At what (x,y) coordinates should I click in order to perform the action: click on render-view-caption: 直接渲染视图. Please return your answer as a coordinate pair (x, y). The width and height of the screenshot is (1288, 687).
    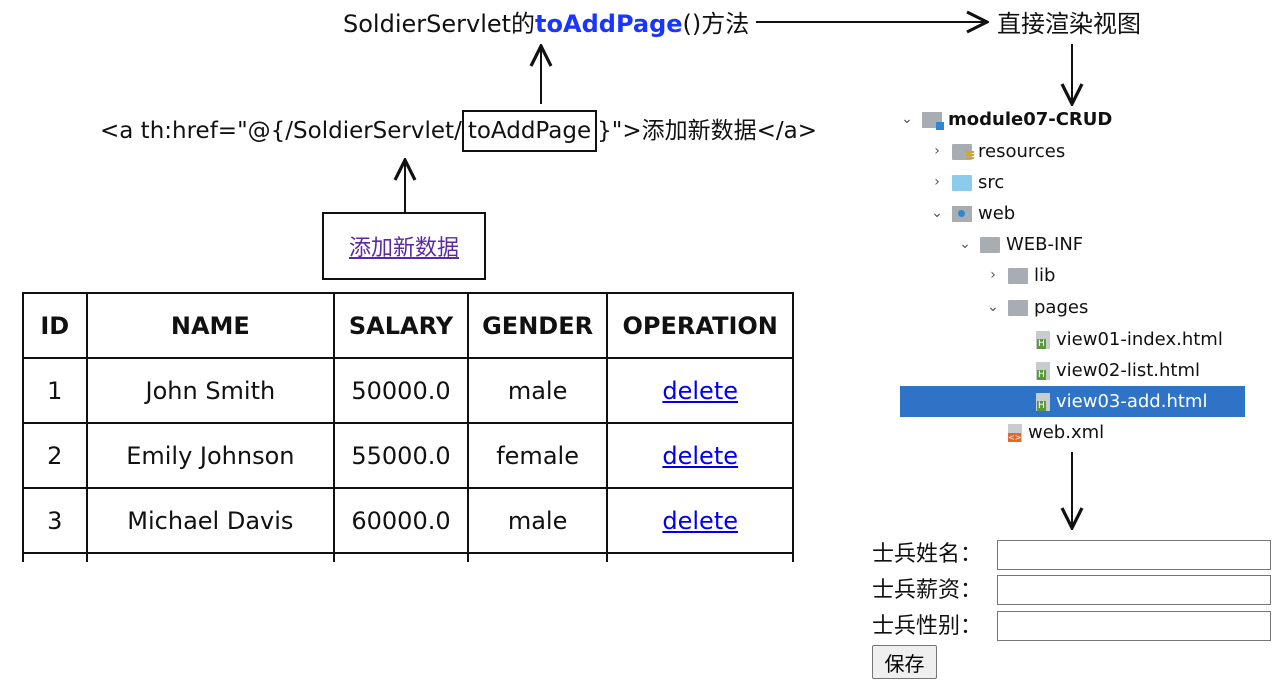
    Looking at the image, I should click on (1069, 24).